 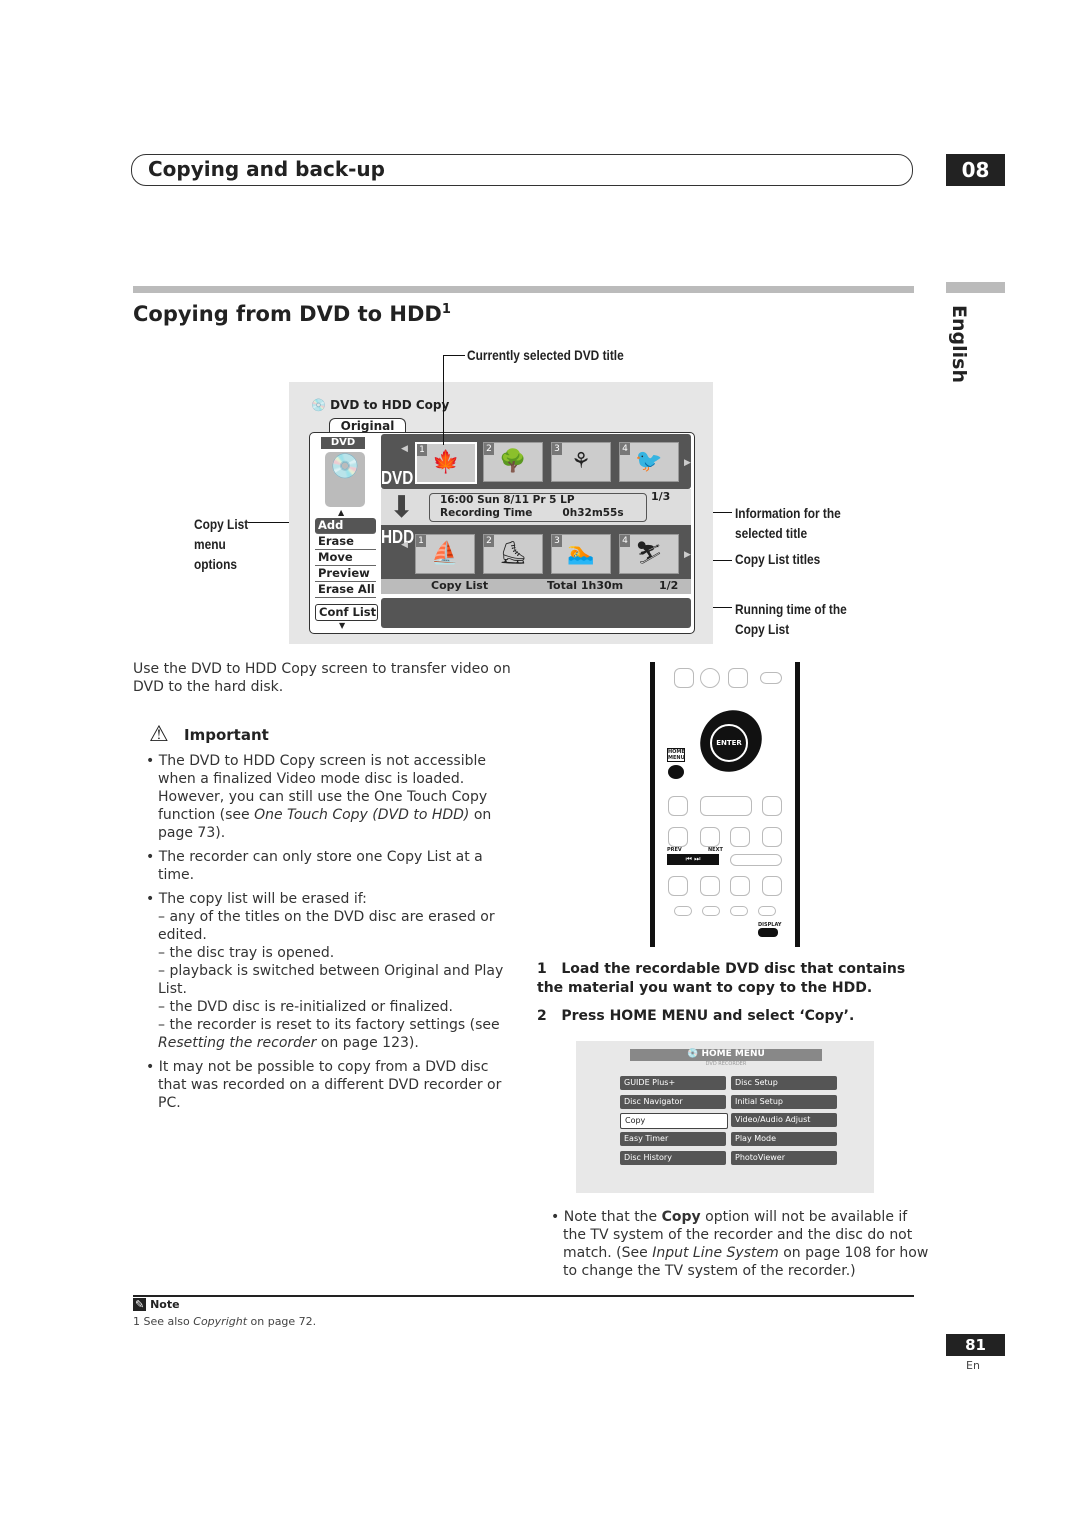 I want to click on display-button, so click(x=768, y=932).